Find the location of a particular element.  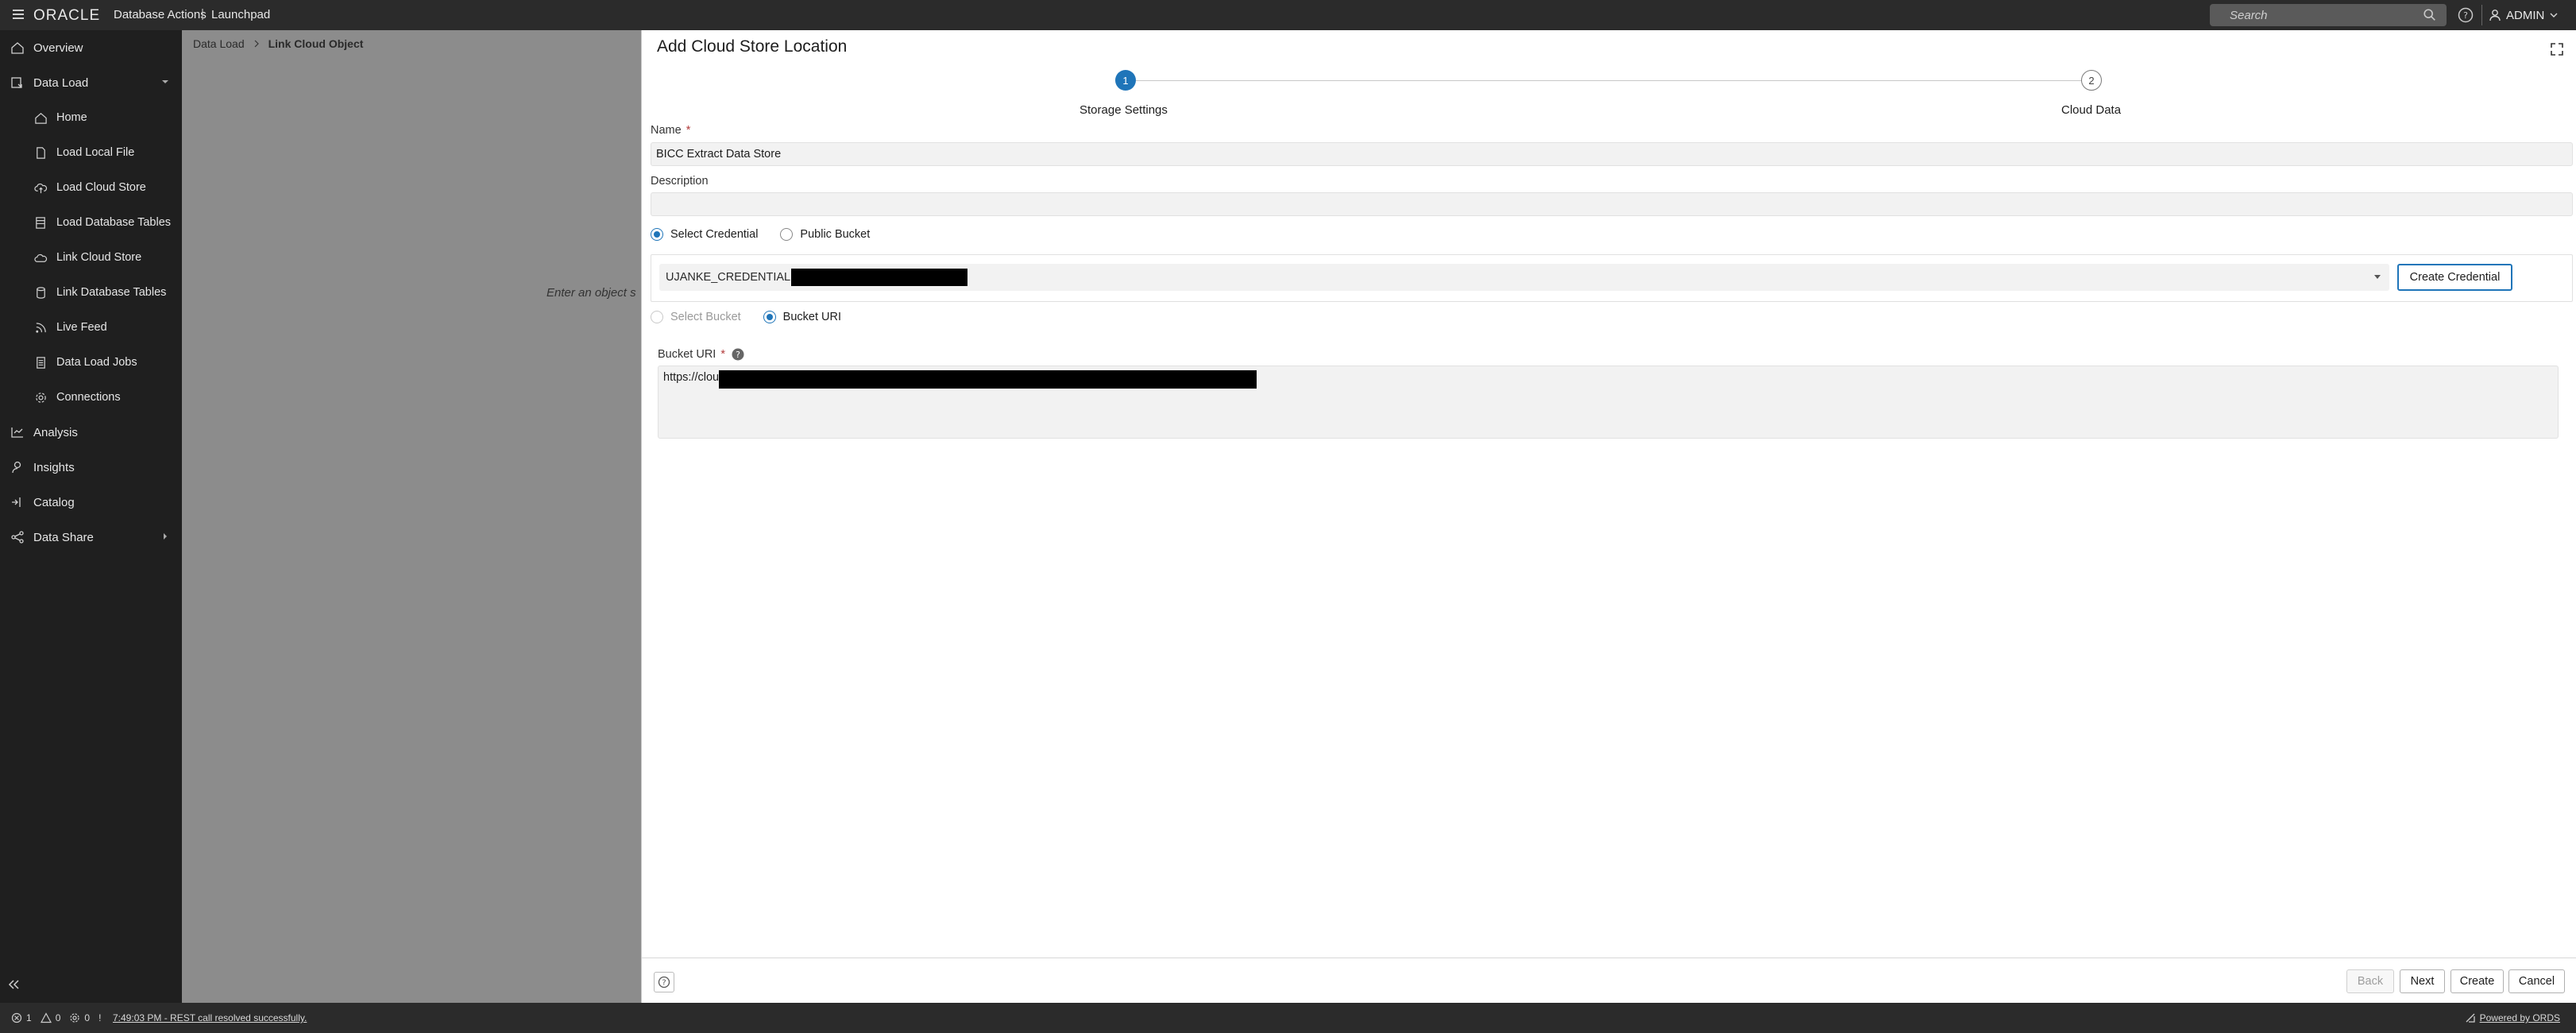

sidebar-item-link-cloud-store: Link Cloud Store is located at coordinates (91, 257).